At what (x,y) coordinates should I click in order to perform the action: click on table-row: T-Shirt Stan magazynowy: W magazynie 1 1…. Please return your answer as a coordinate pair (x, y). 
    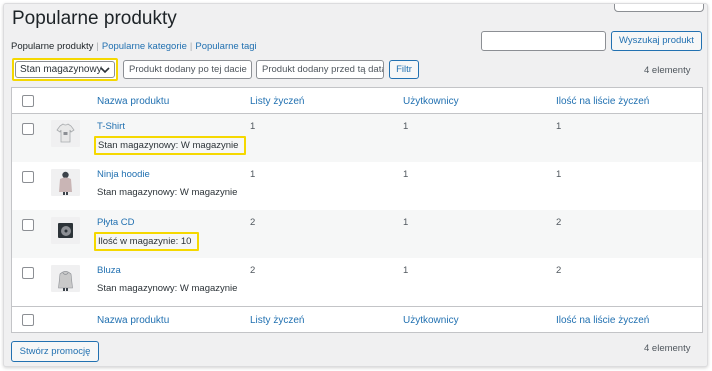
    Looking at the image, I should click on (357, 138).